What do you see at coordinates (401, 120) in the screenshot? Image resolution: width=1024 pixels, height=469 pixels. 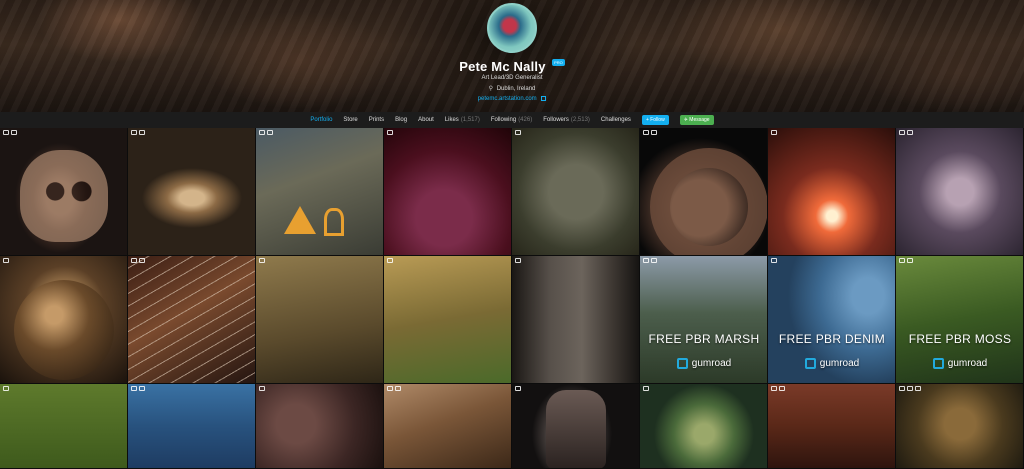 I see `tab-blog: Blog` at bounding box center [401, 120].